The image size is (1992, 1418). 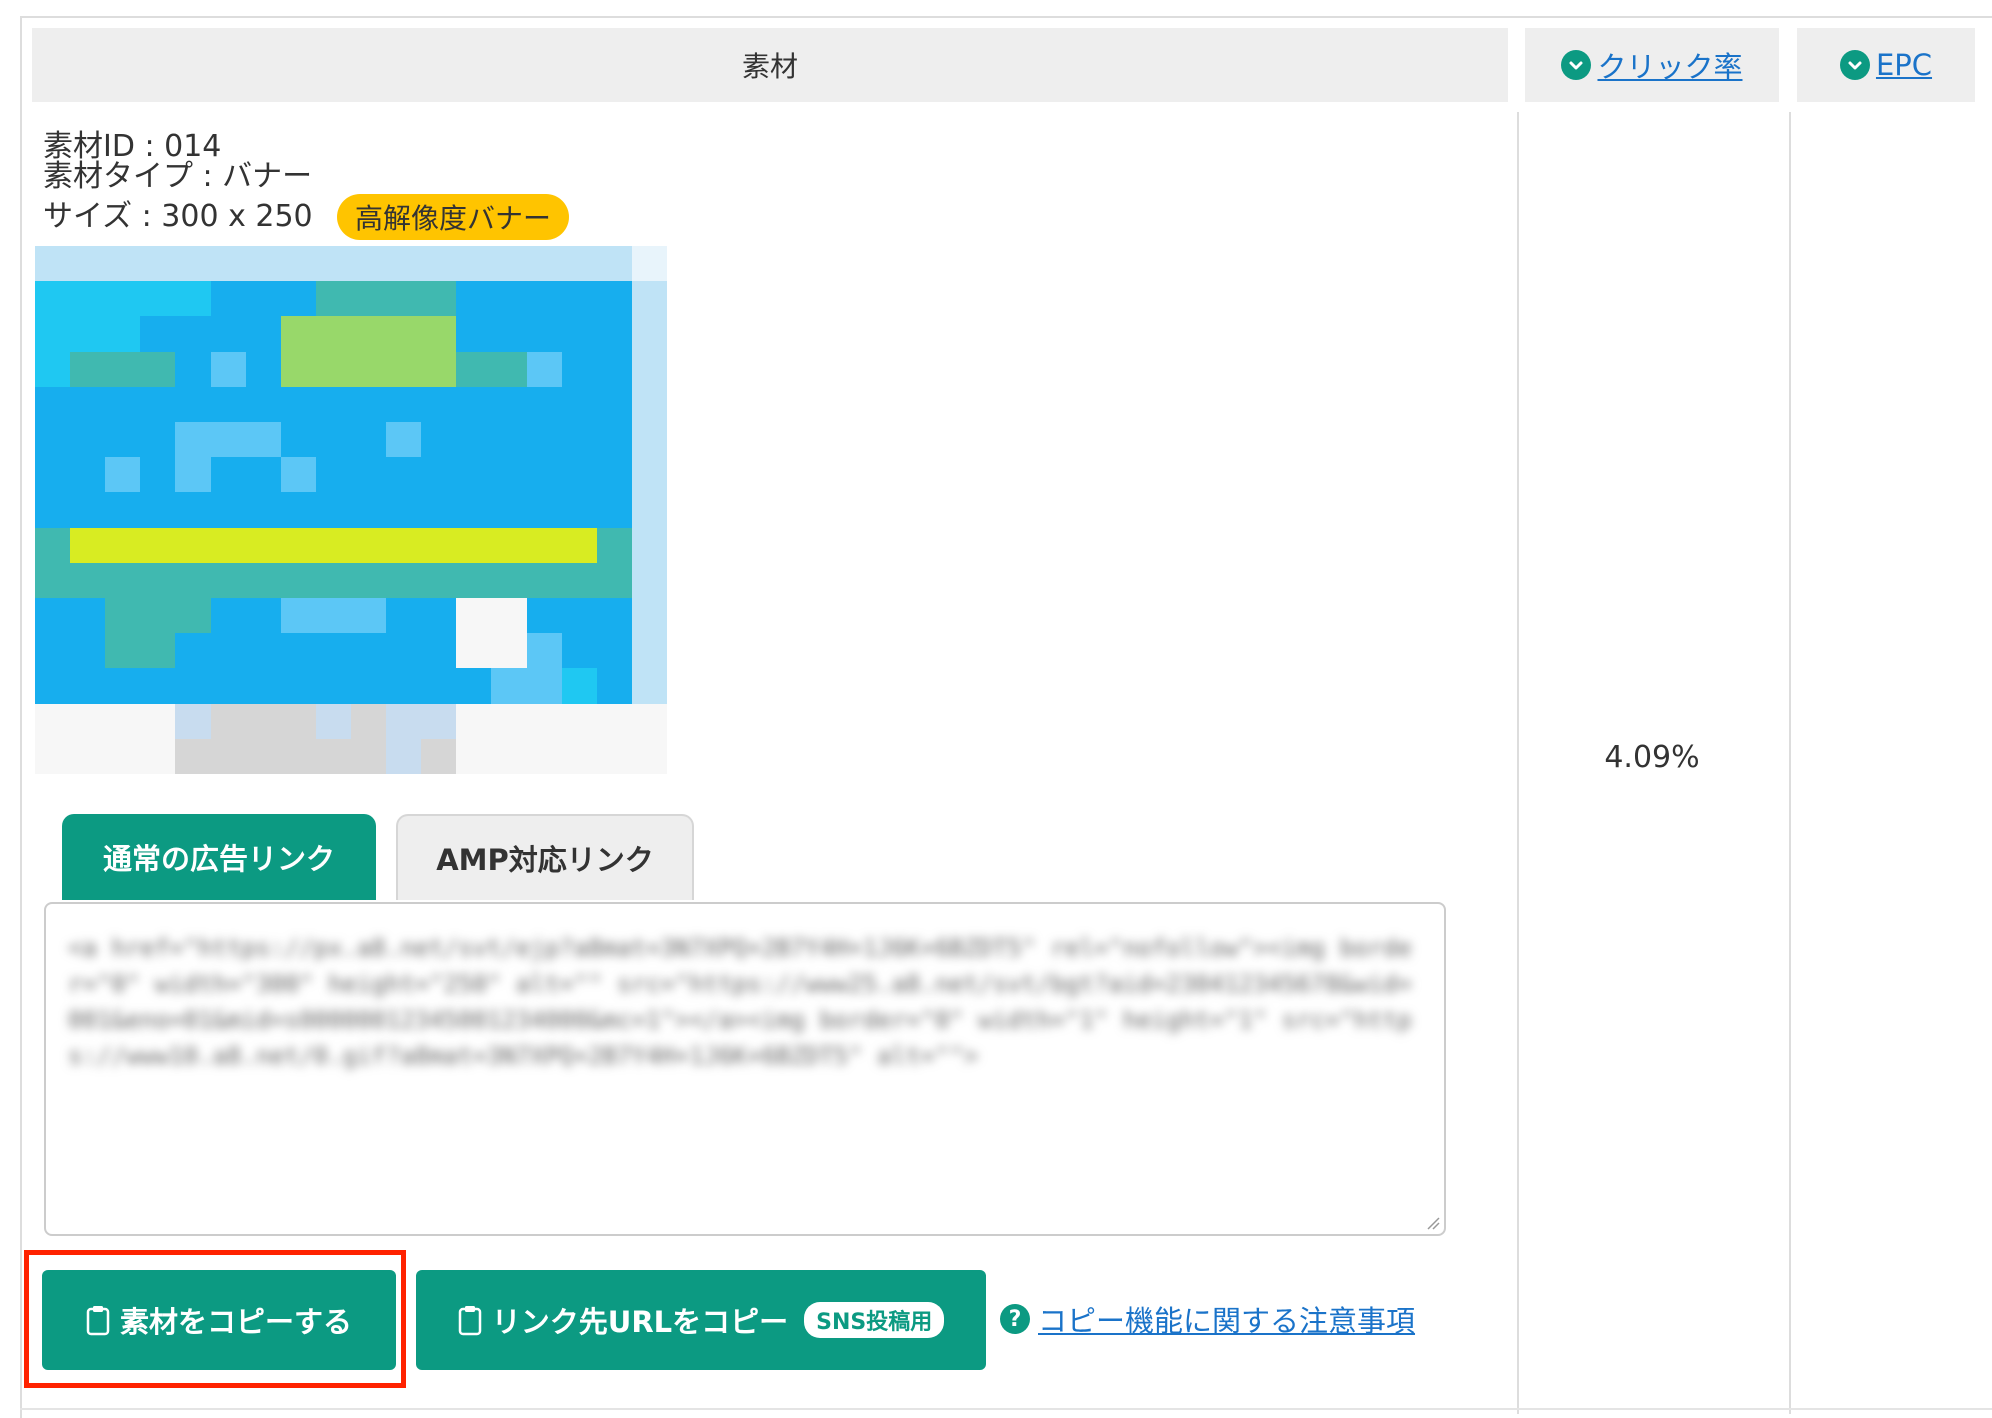 What do you see at coordinates (219, 857) in the screenshot?
I see `tab-standard-ad-link: 通常の広告リンク` at bounding box center [219, 857].